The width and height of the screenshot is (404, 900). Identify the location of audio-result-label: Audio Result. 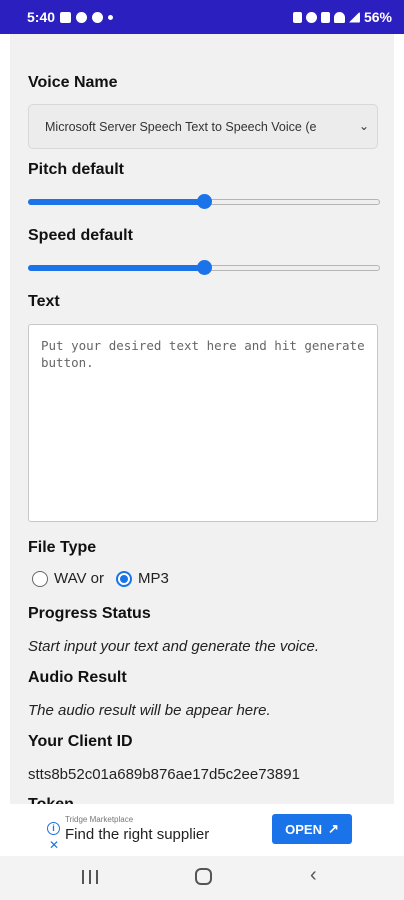
(77, 677).